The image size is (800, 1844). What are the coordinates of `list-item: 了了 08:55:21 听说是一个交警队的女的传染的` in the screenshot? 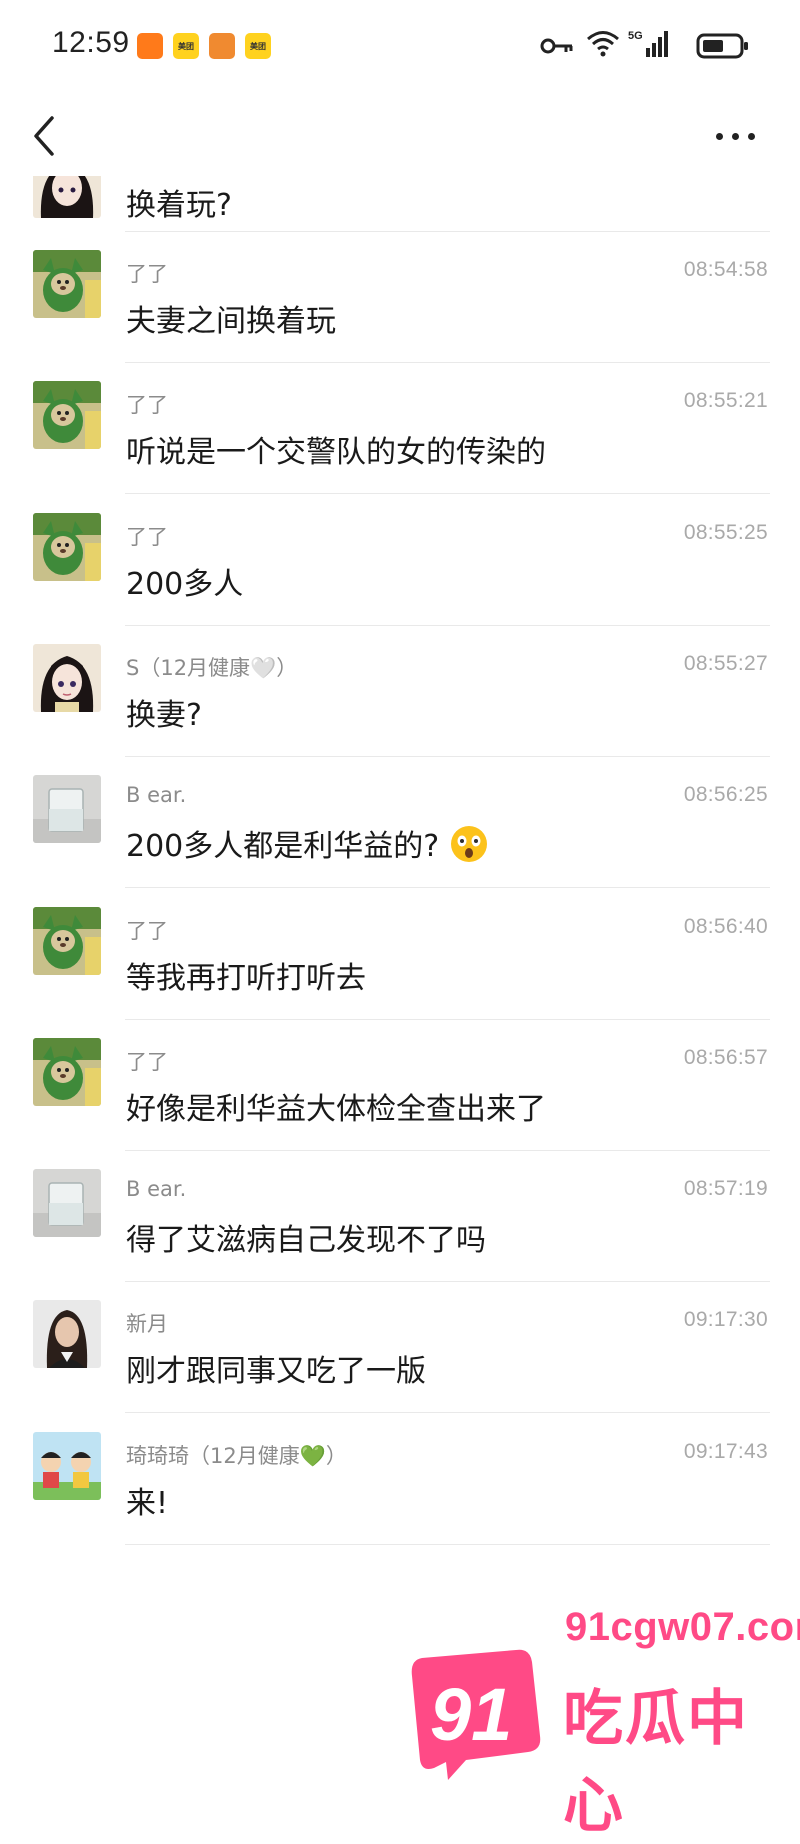 It's located at (400, 438).